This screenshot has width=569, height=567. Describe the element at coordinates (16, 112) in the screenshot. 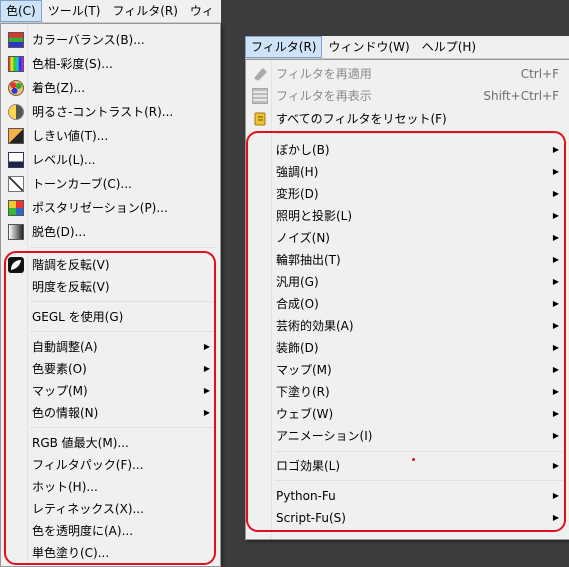

I see `brightness-contrast-icon` at that location.